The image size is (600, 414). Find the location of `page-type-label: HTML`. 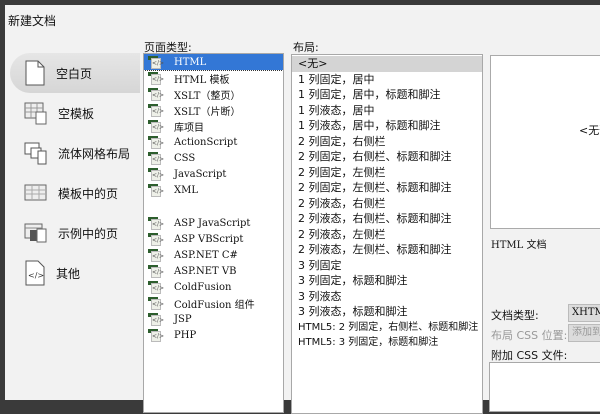

page-type-label: HTML is located at coordinates (190, 62).